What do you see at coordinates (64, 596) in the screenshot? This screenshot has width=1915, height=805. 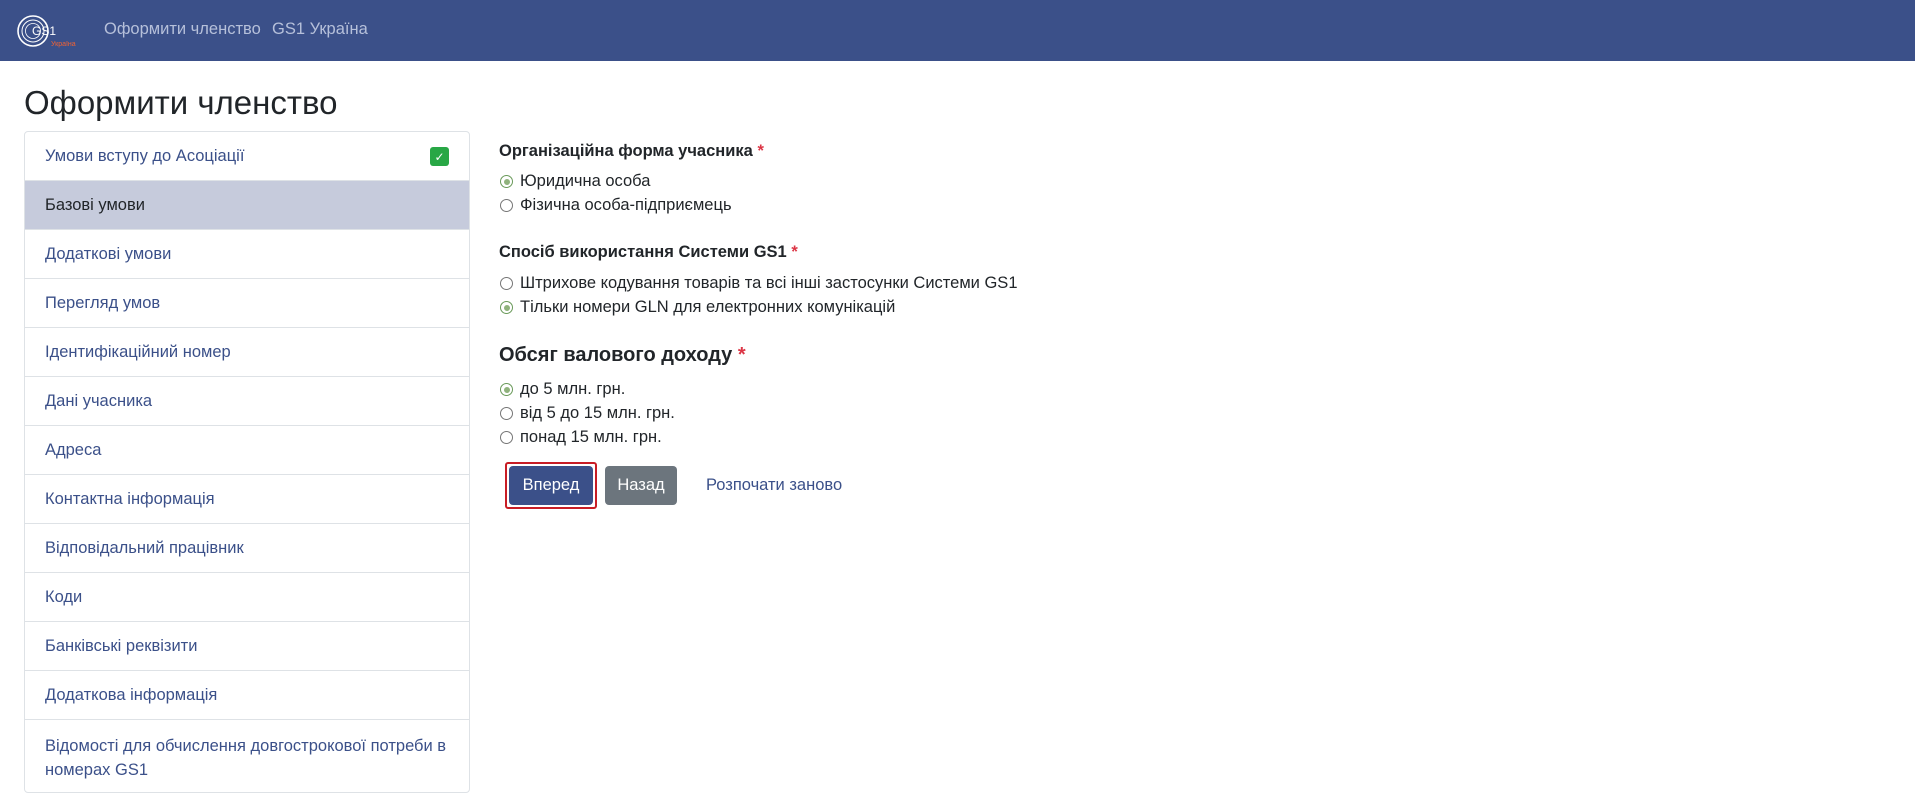 I see `step-label: Коди` at bounding box center [64, 596].